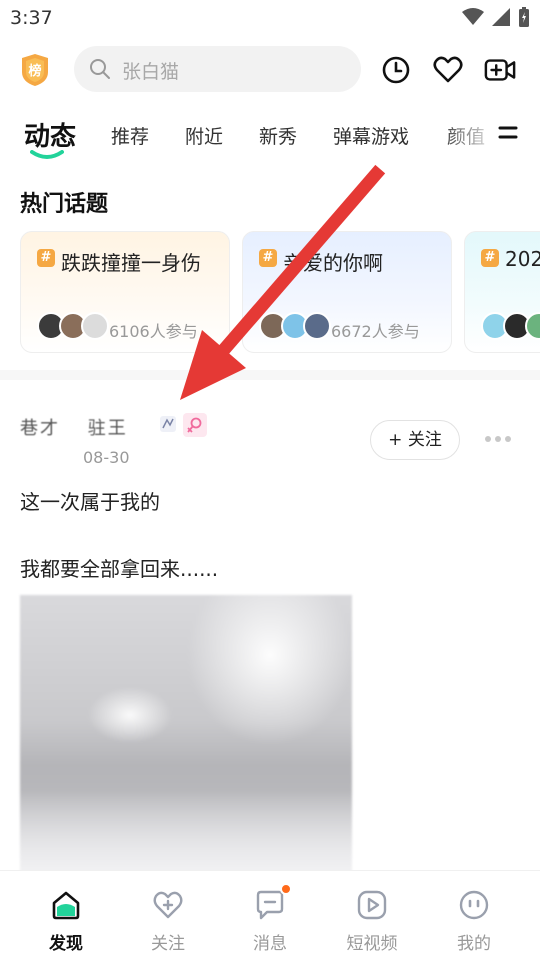 This screenshot has width=540, height=960. What do you see at coordinates (131, 263) in the screenshot?
I see `topic-title: 跌跌撞撞一身伤` at bounding box center [131, 263].